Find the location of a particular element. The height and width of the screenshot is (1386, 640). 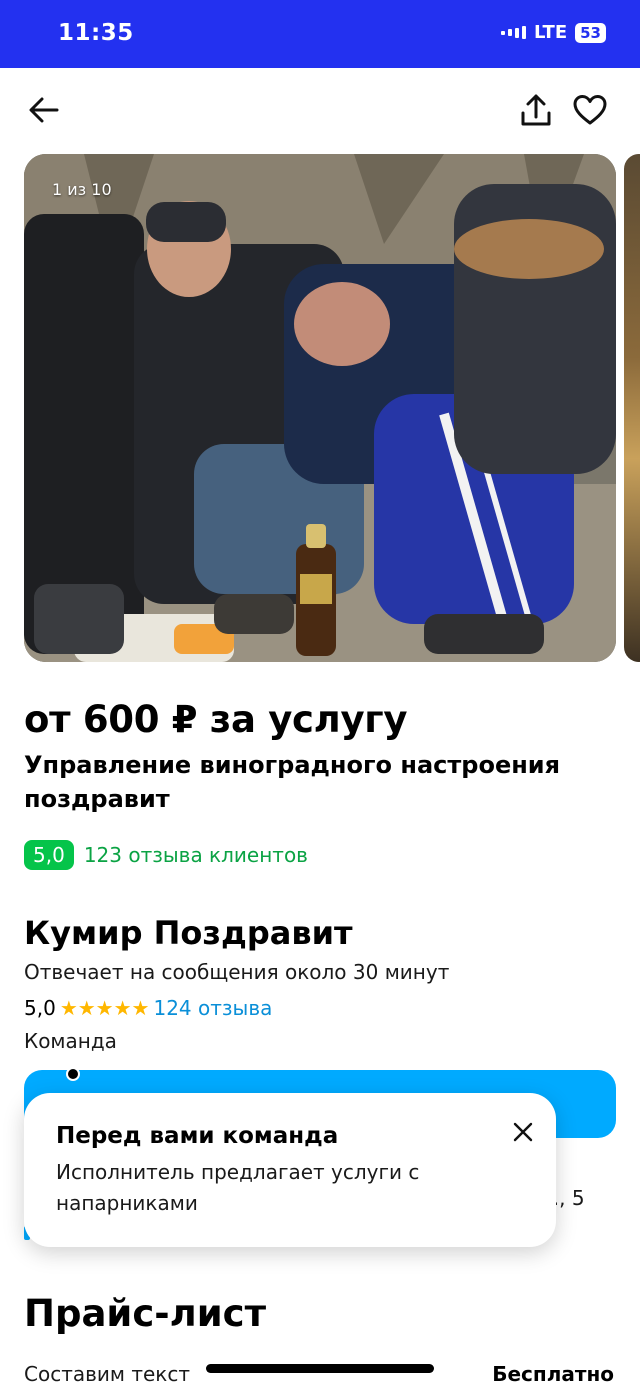

photo-counter: 1 из 10 is located at coordinates (82, 189).